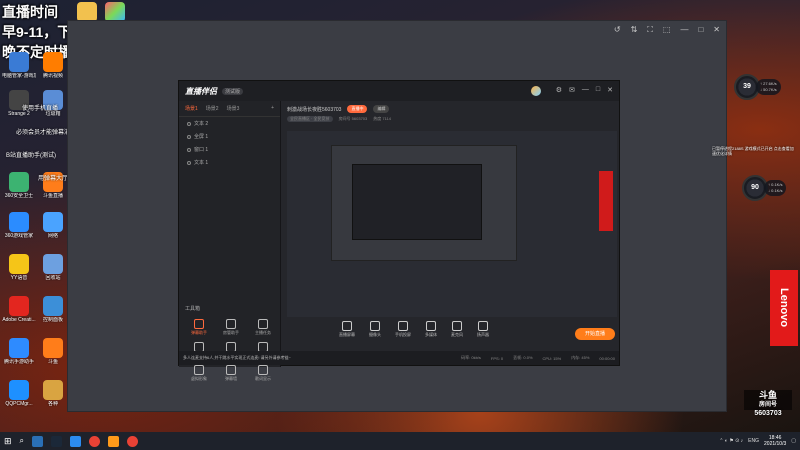 The width and height of the screenshot is (800, 450). What do you see at coordinates (191, 108) in the screenshot?
I see `tab-scene-1: 场景1` at bounding box center [191, 108].